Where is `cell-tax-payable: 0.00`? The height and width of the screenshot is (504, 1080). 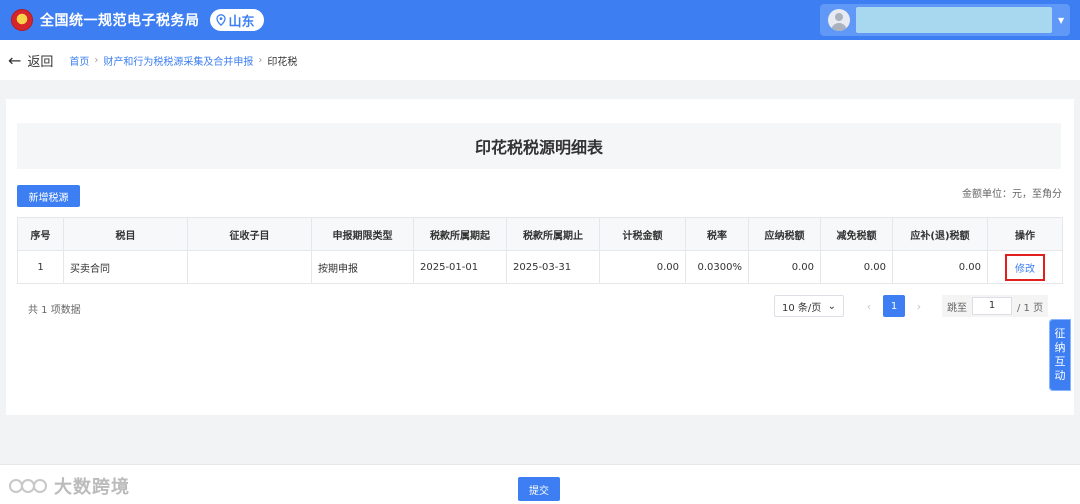 cell-tax-payable: 0.00 is located at coordinates (784, 267).